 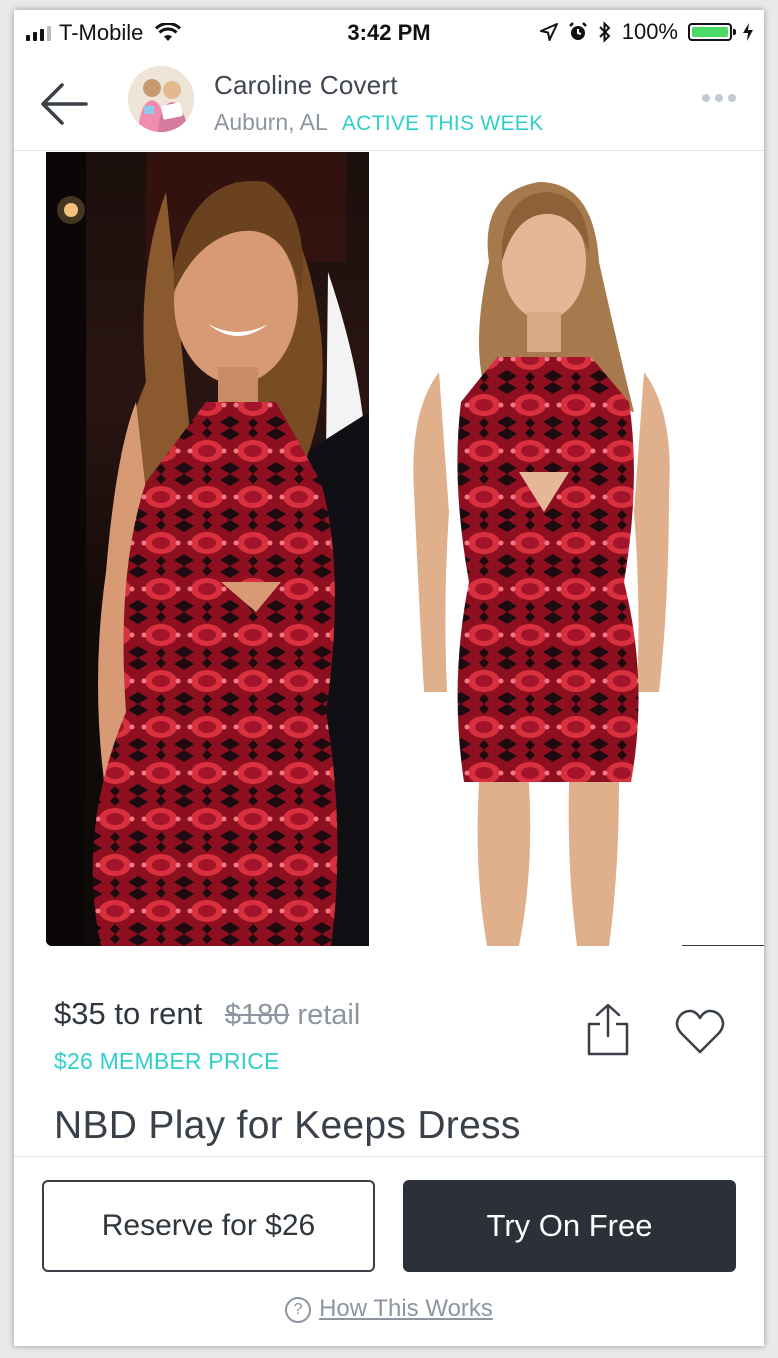 I want to click on activity-badge: ACTIVE THIS WEEK, so click(x=442, y=123).